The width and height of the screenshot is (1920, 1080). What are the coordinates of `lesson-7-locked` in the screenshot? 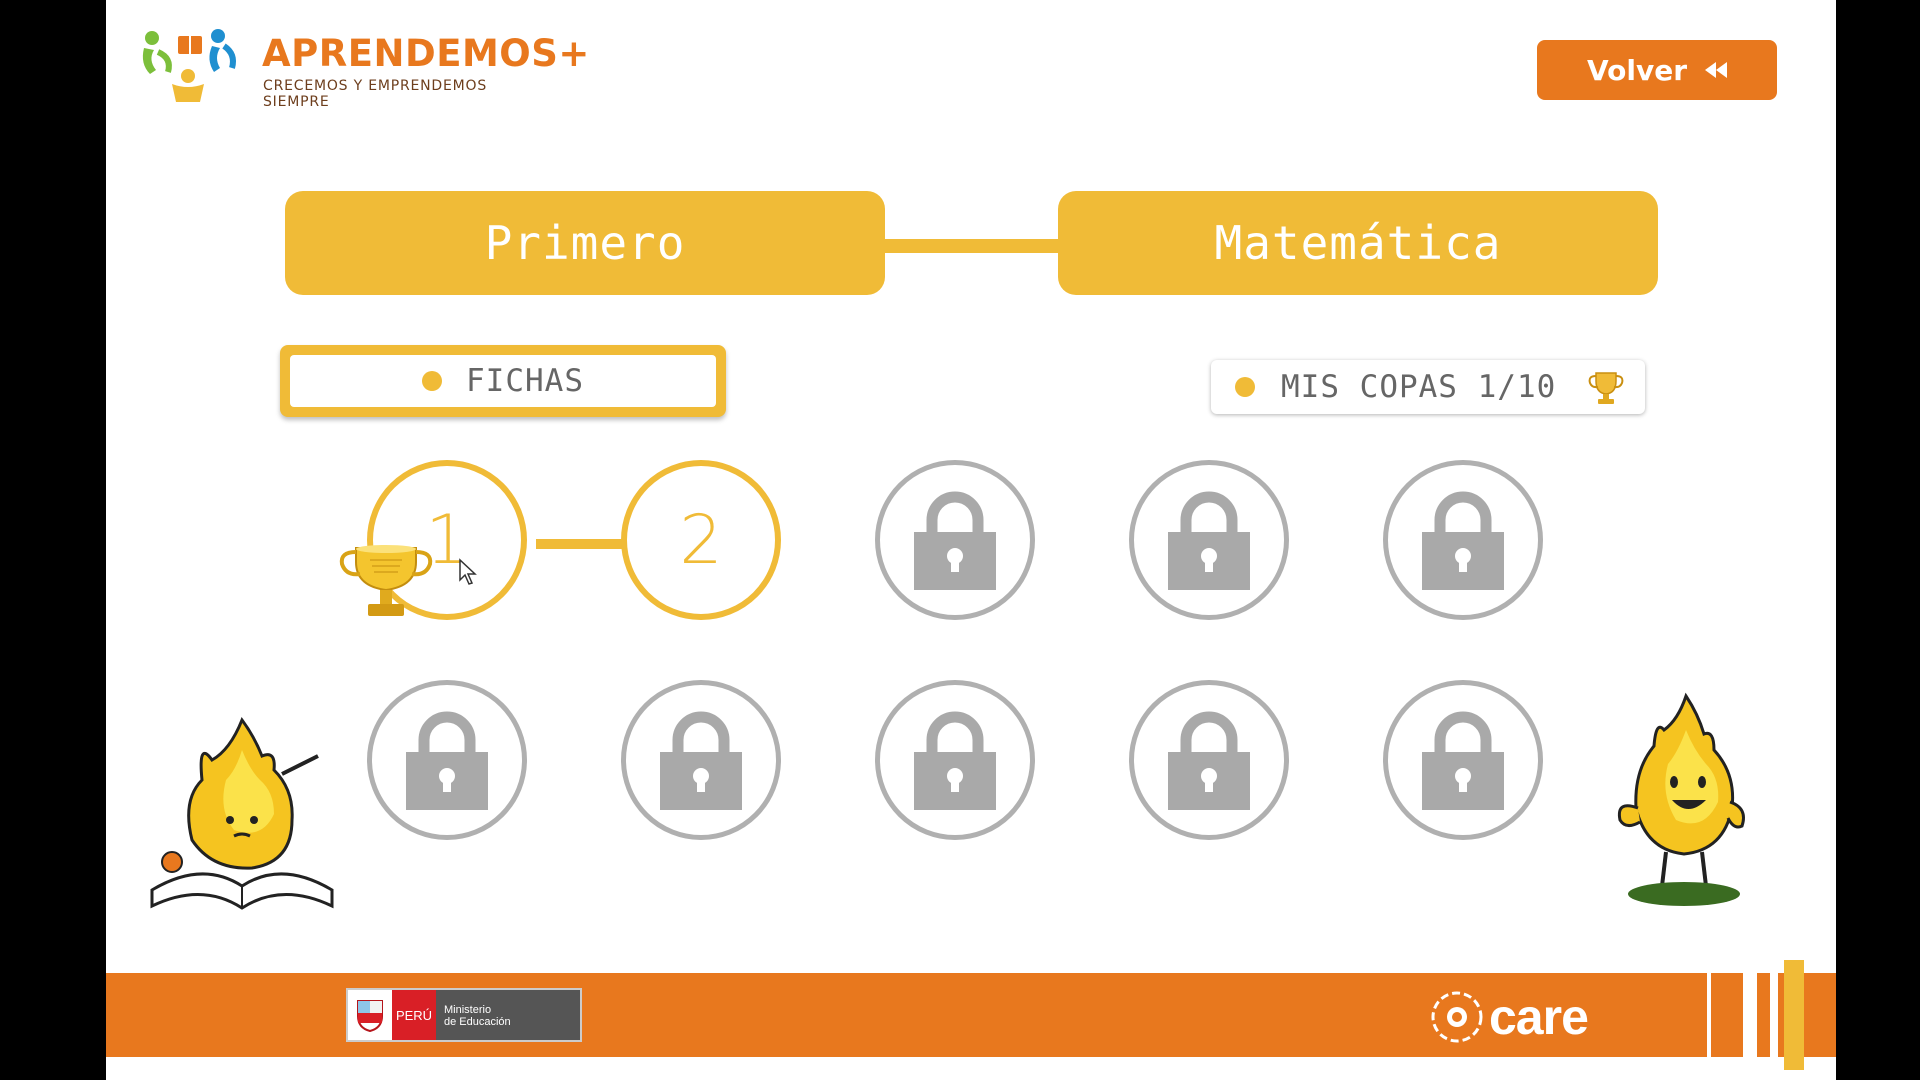 It's located at (701, 760).